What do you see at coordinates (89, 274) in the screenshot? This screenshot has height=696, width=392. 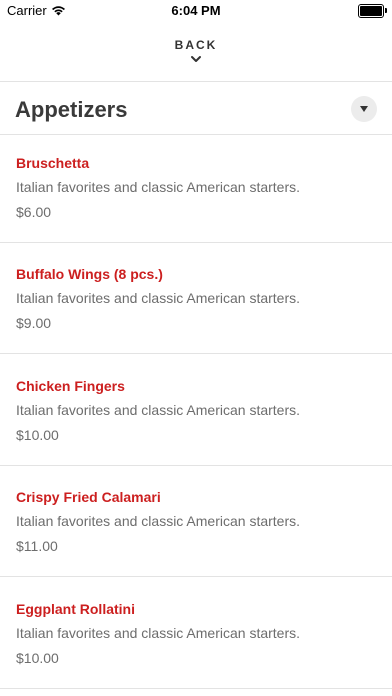 I see `item-name: Buffalo Wings (8 pcs.)` at bounding box center [89, 274].